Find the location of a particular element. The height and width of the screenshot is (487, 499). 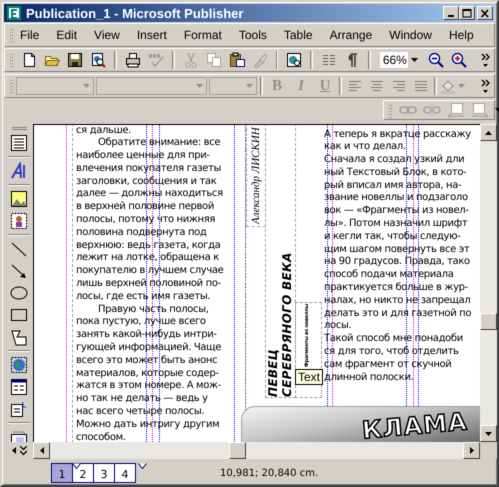

scroll-right-button is located at coordinates (471, 450).